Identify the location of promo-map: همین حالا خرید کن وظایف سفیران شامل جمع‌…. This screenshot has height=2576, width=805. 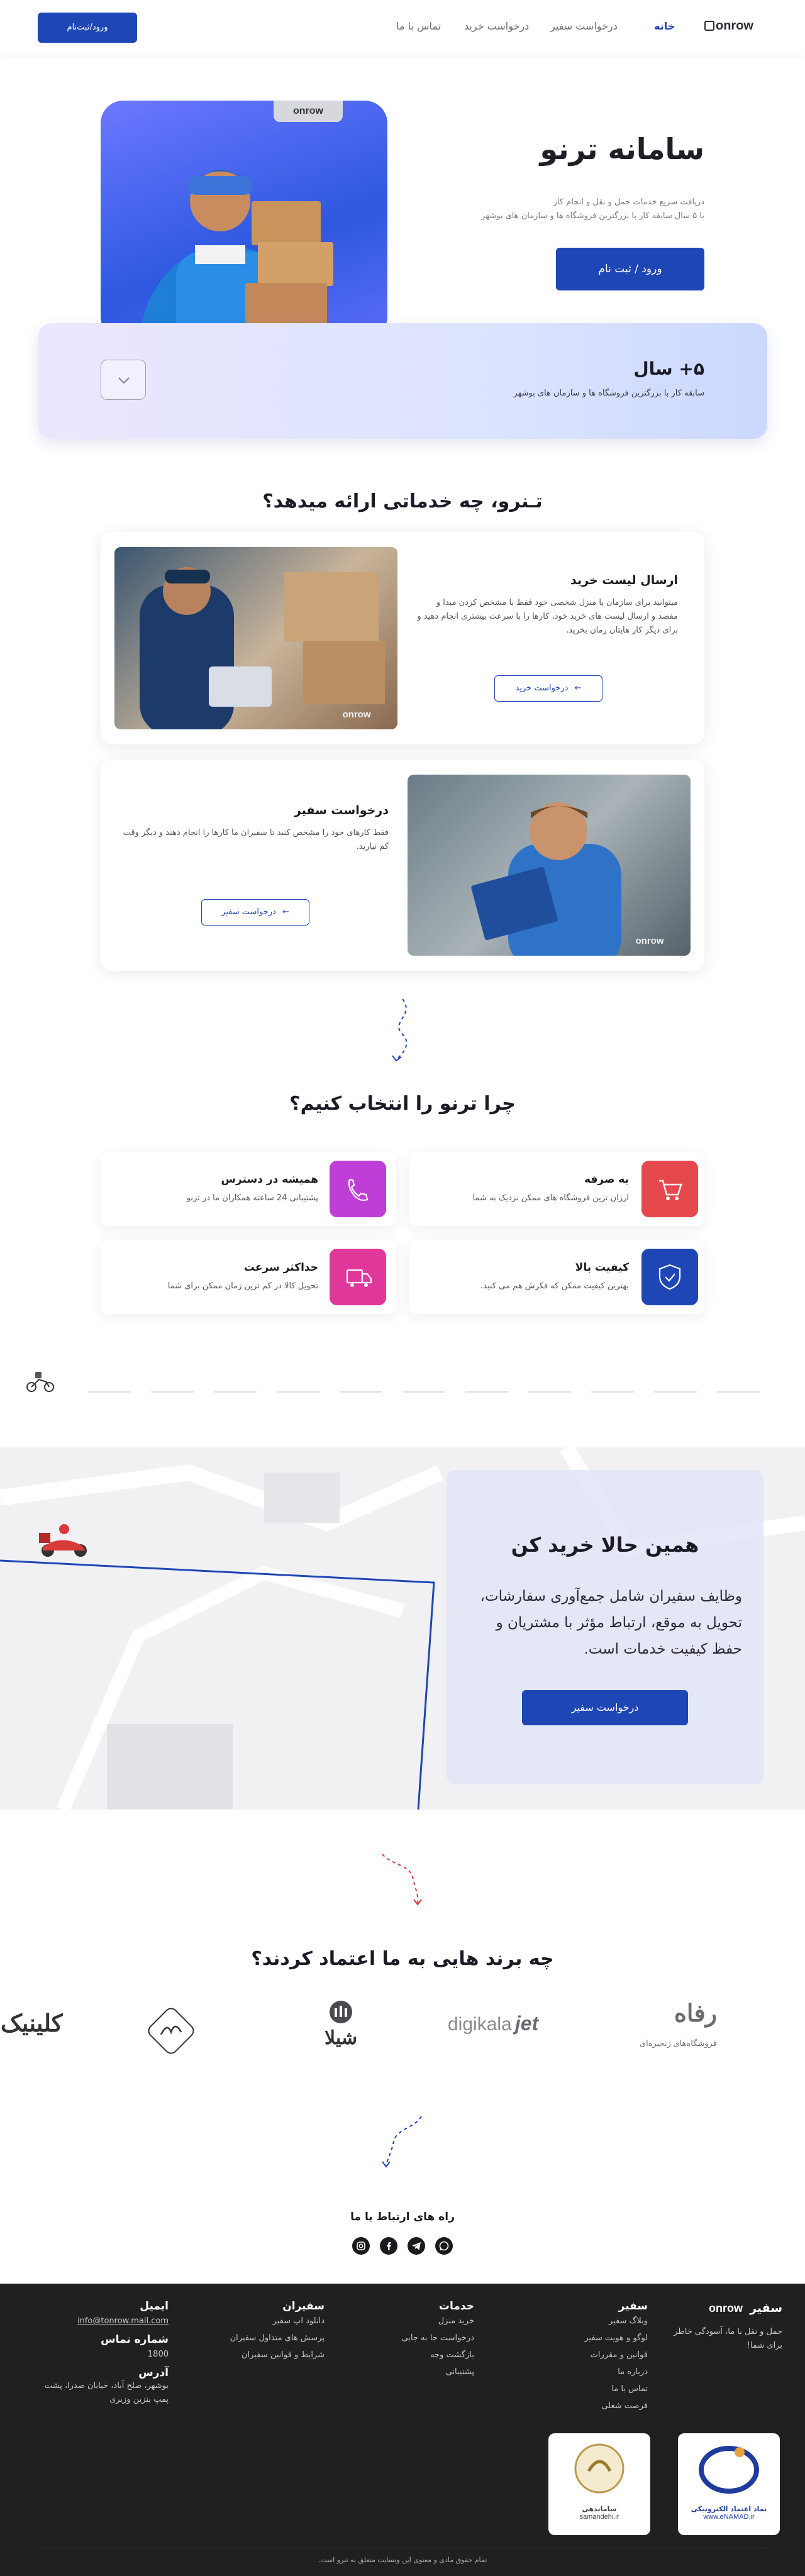
(402, 1628).